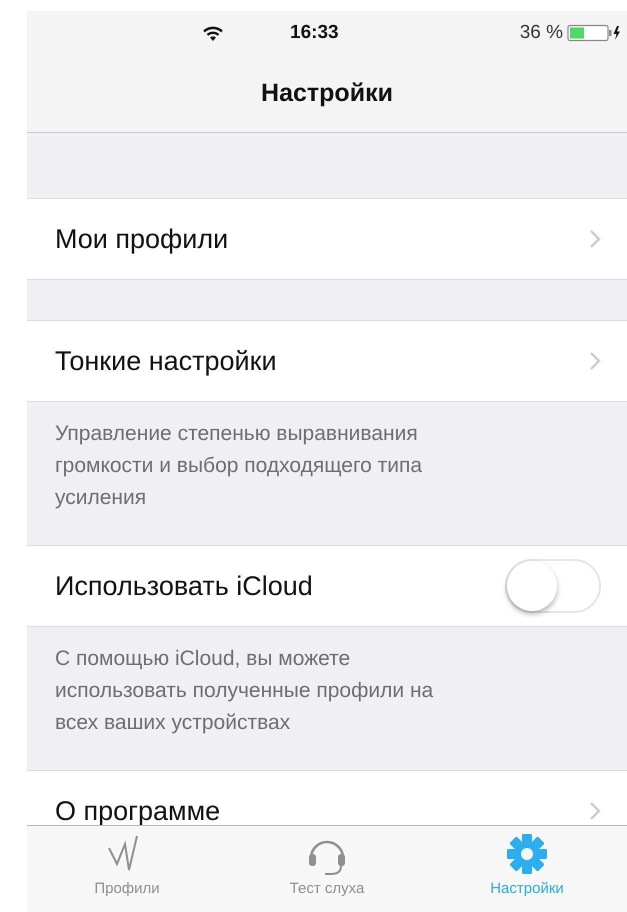 The width and height of the screenshot is (627, 912). Describe the element at coordinates (553, 586) in the screenshot. I see `toggle-switch` at that location.